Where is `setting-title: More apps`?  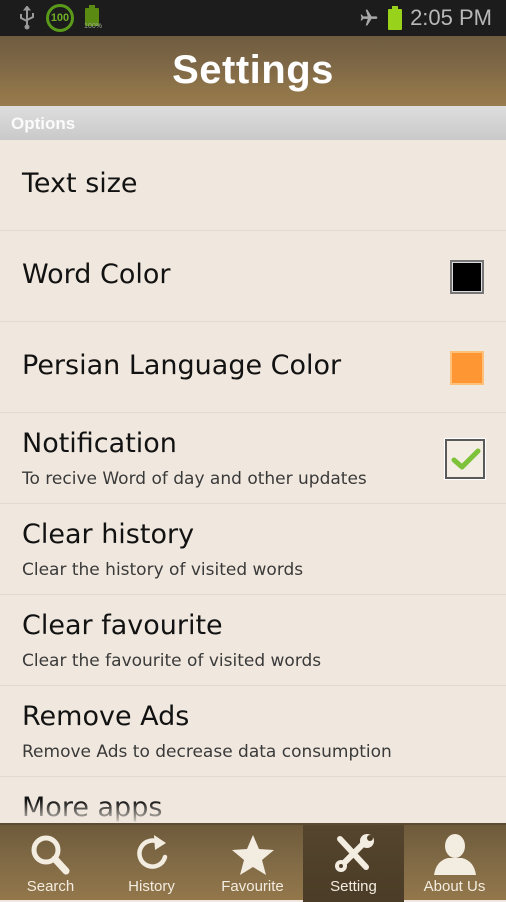
setting-title: More apps is located at coordinates (92, 807).